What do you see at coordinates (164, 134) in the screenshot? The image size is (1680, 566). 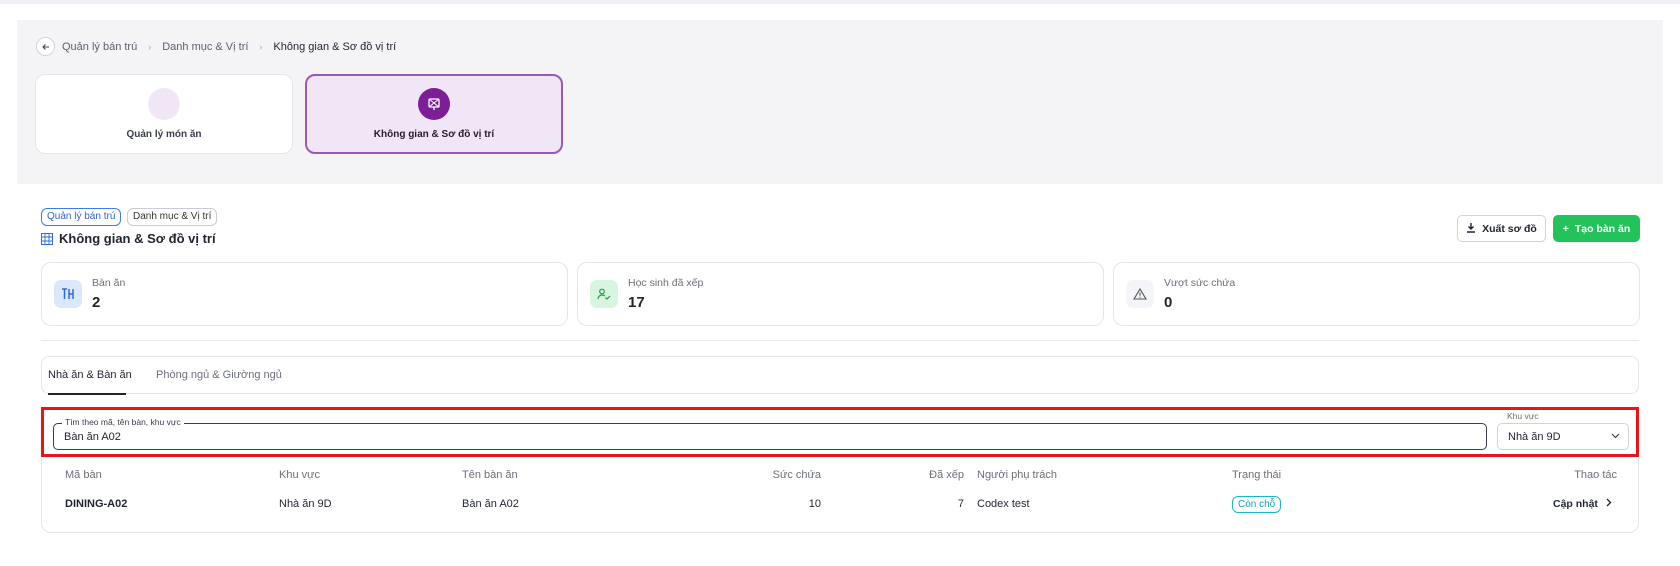 I see `module-label: Quản lý món ăn` at bounding box center [164, 134].